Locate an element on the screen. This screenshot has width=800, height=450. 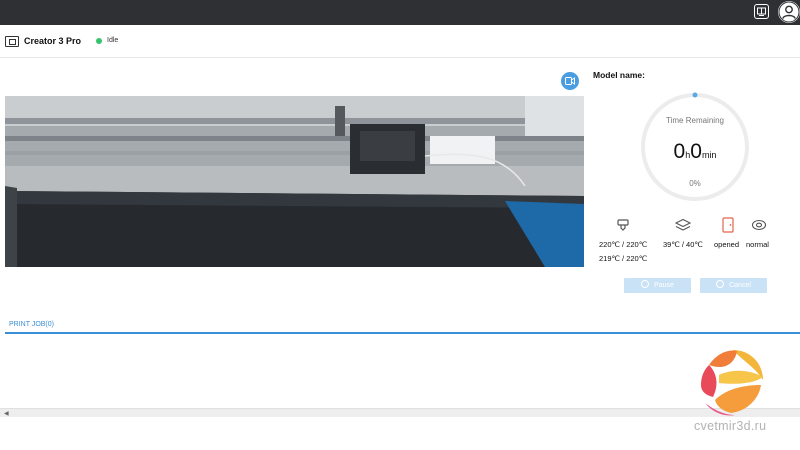
user-avatar-button is located at coordinates (789, 12).